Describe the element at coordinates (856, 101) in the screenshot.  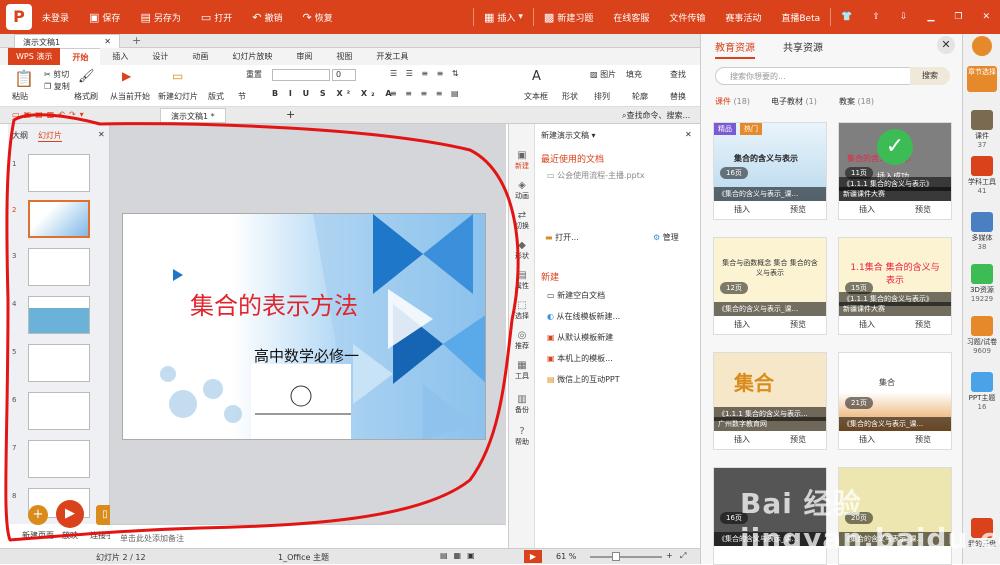
I see `filter-lesson-plan: 教案 (18)` at that location.